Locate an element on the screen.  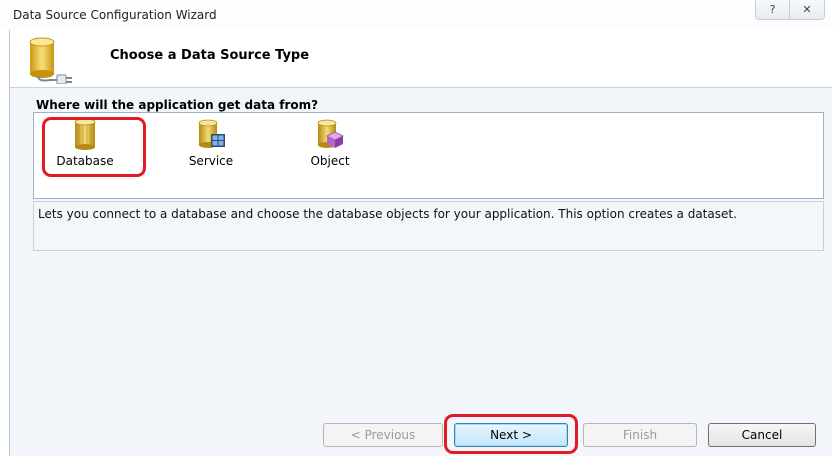
choice-service: Service is located at coordinates (211, 146).